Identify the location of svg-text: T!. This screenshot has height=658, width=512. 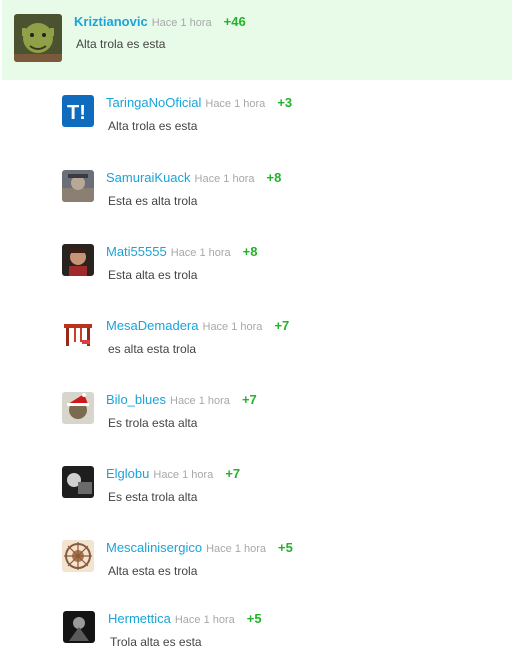
(76, 113).